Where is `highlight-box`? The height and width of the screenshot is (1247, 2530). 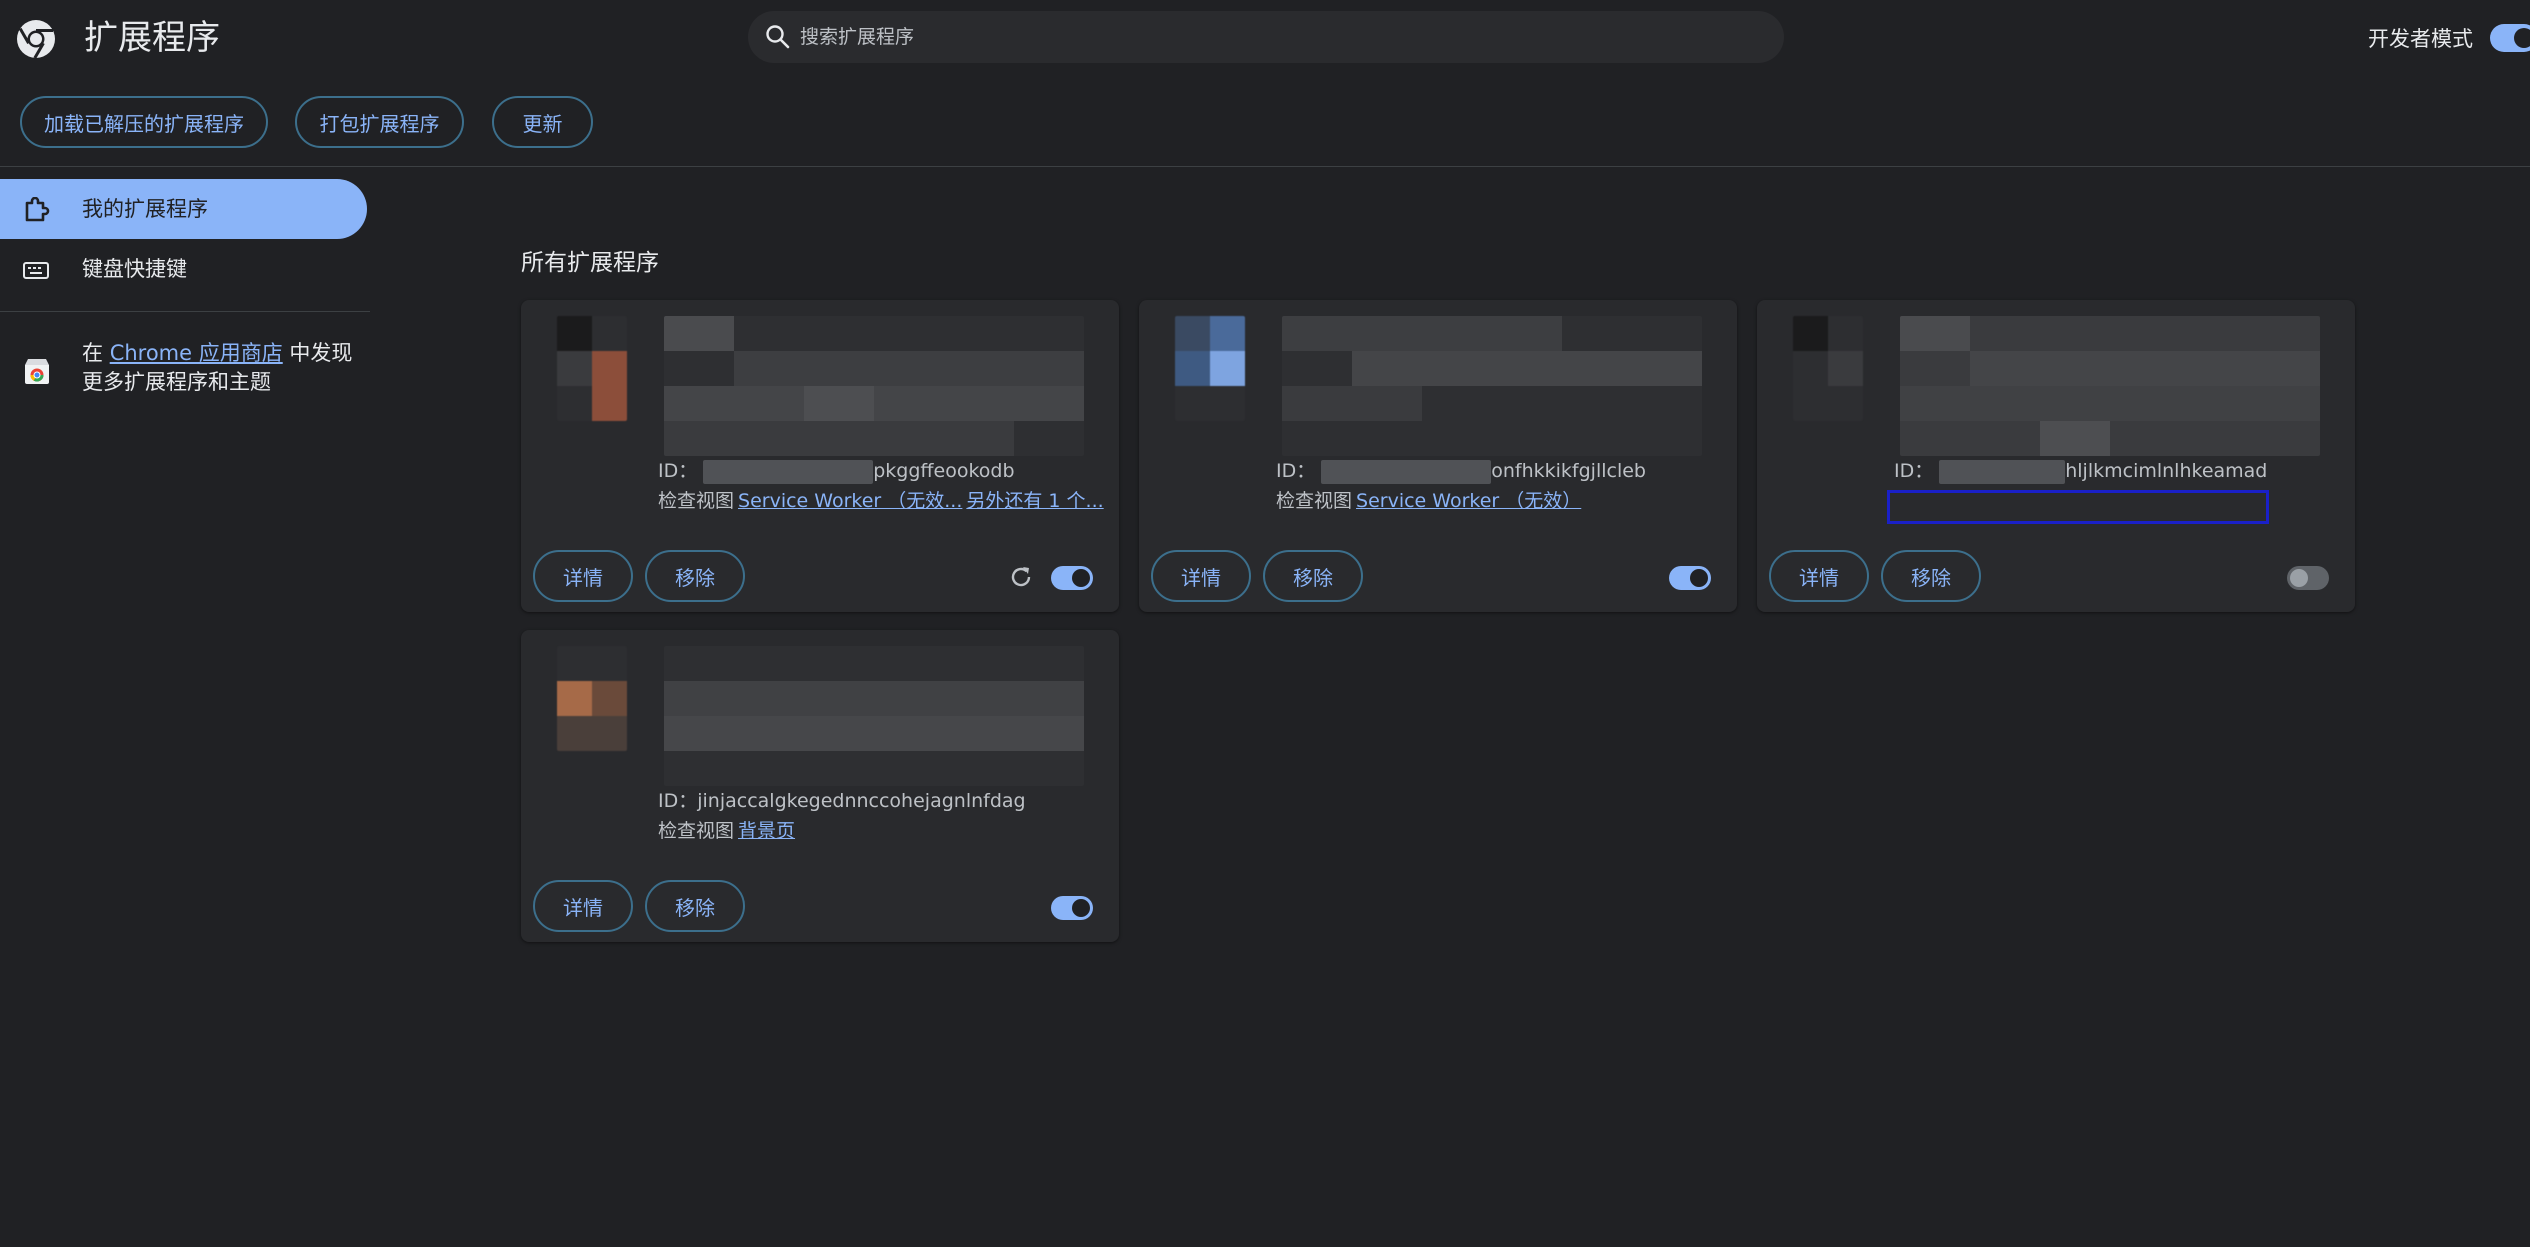 highlight-box is located at coordinates (2078, 507).